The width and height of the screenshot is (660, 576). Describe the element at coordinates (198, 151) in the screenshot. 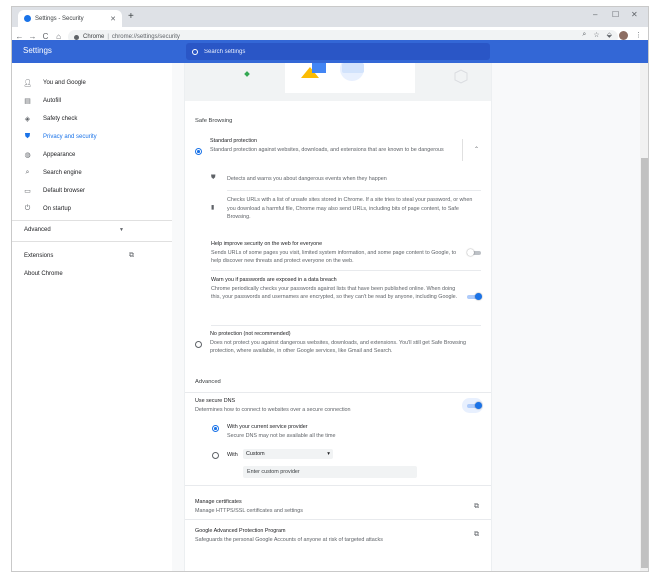

I see `standard-protection-radio` at that location.